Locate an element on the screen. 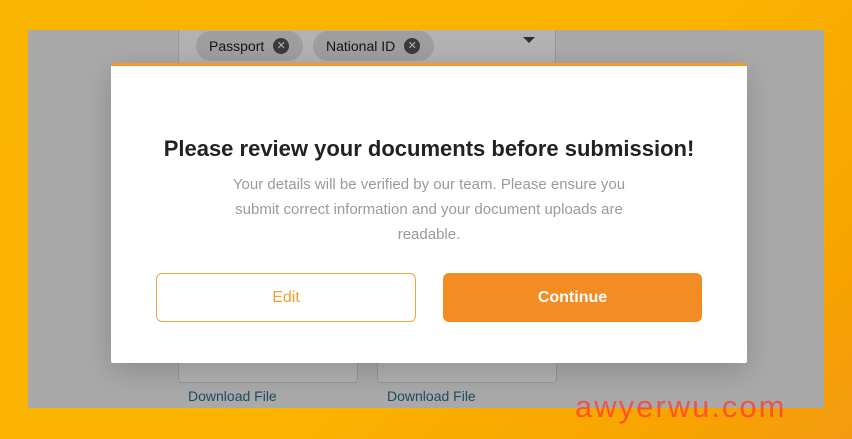 This screenshot has height=439, width=852. watermark-text: awyerwu.com is located at coordinates (681, 406).